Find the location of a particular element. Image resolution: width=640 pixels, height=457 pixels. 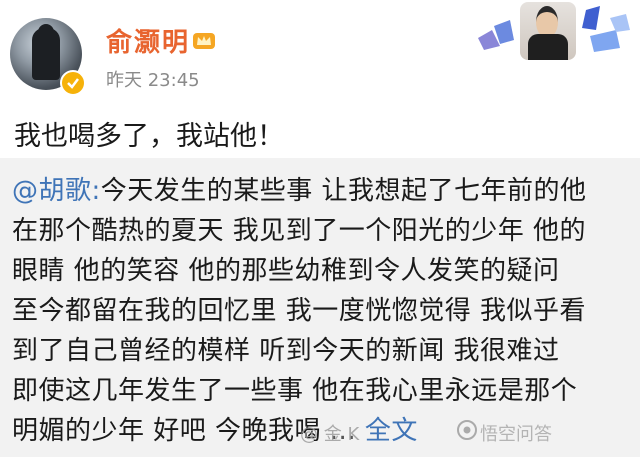

repost-line-6: 即使这几年发生了一些事 他在我心里永远是那个 is located at coordinates (295, 391).